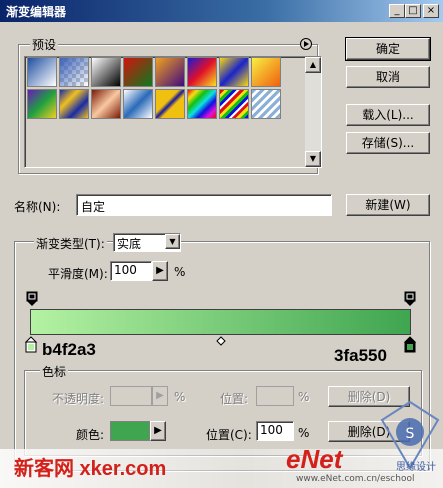 The image size is (443, 488). What do you see at coordinates (275, 431) in the screenshot?
I see `color-position-input: 100` at bounding box center [275, 431].